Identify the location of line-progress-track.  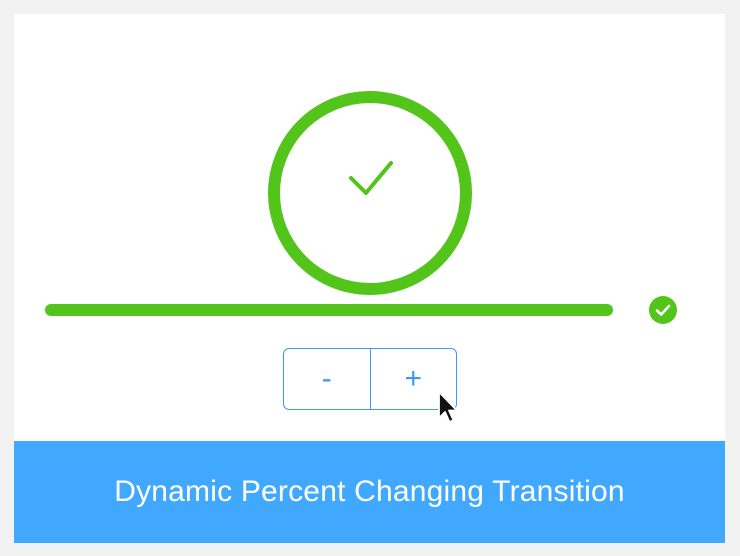
(329, 310).